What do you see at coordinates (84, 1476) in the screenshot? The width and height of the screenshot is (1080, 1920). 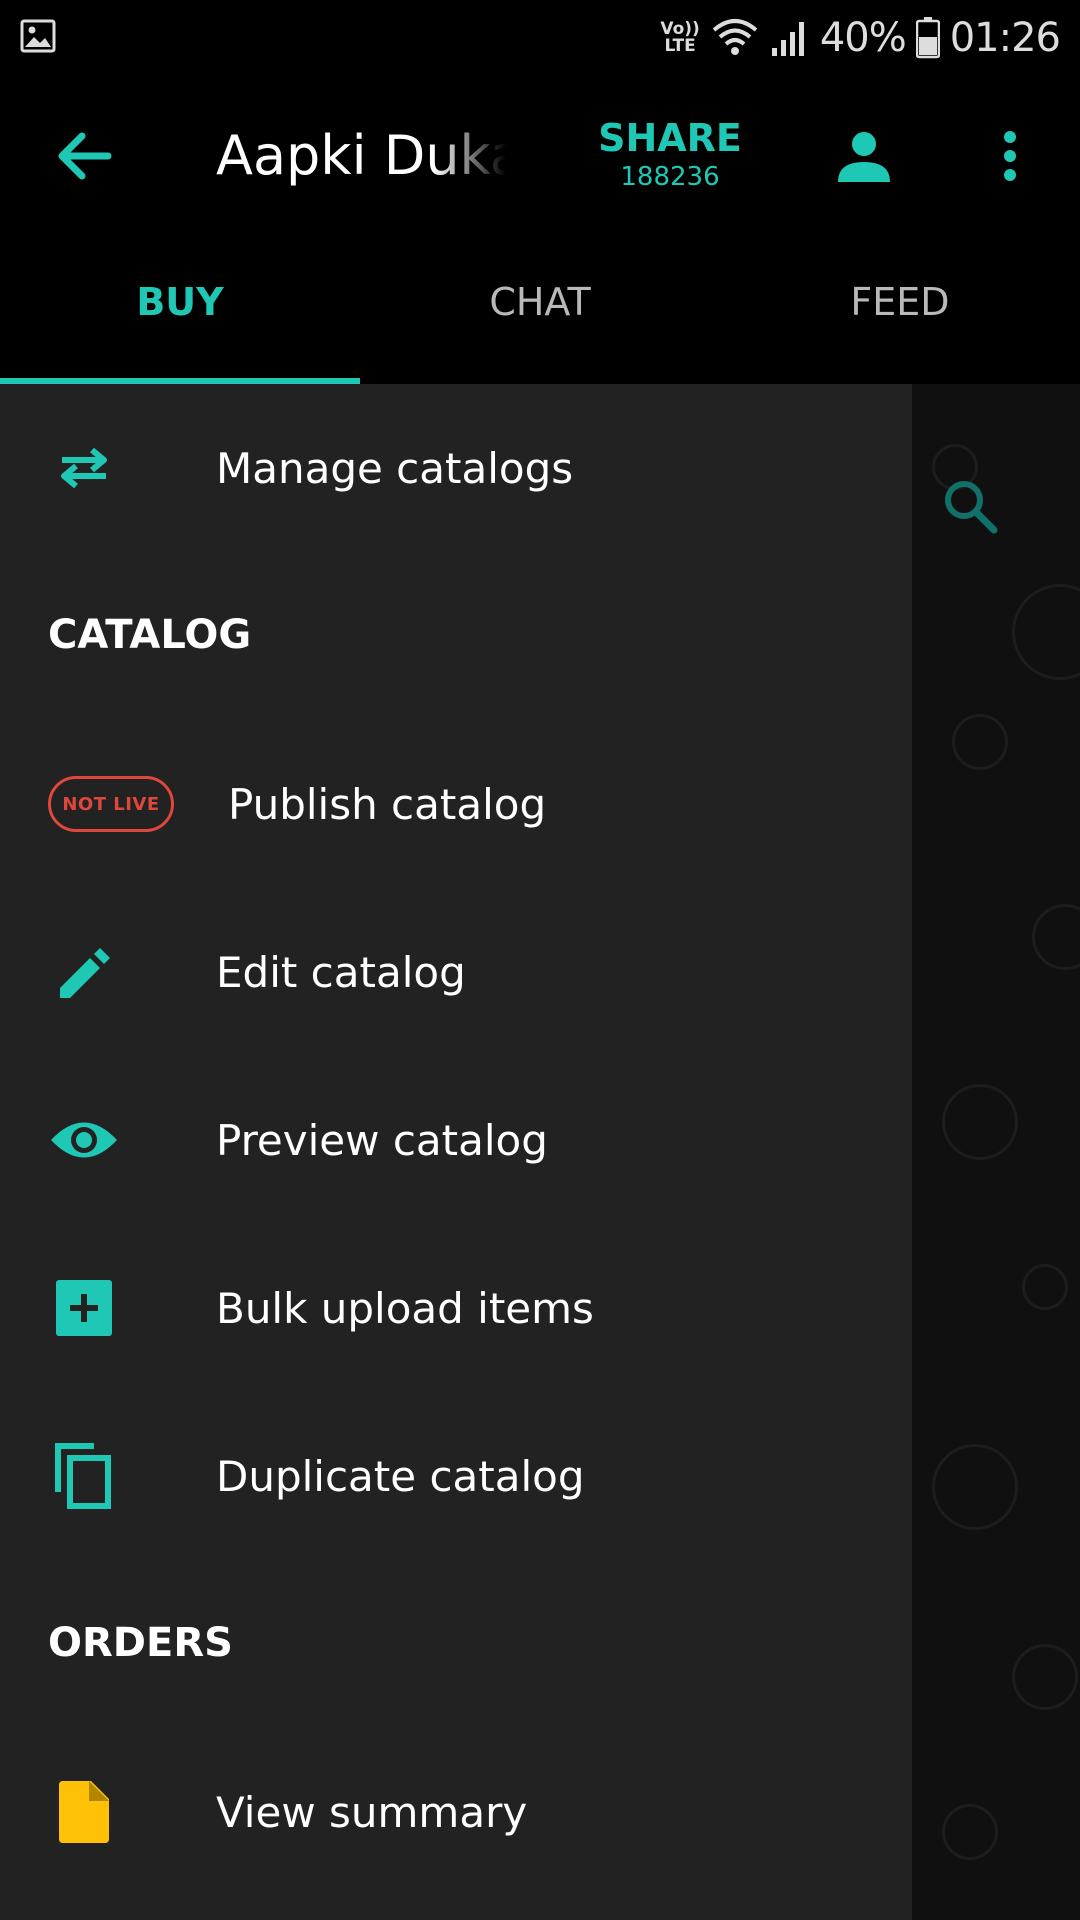 I see `copy-icon` at bounding box center [84, 1476].